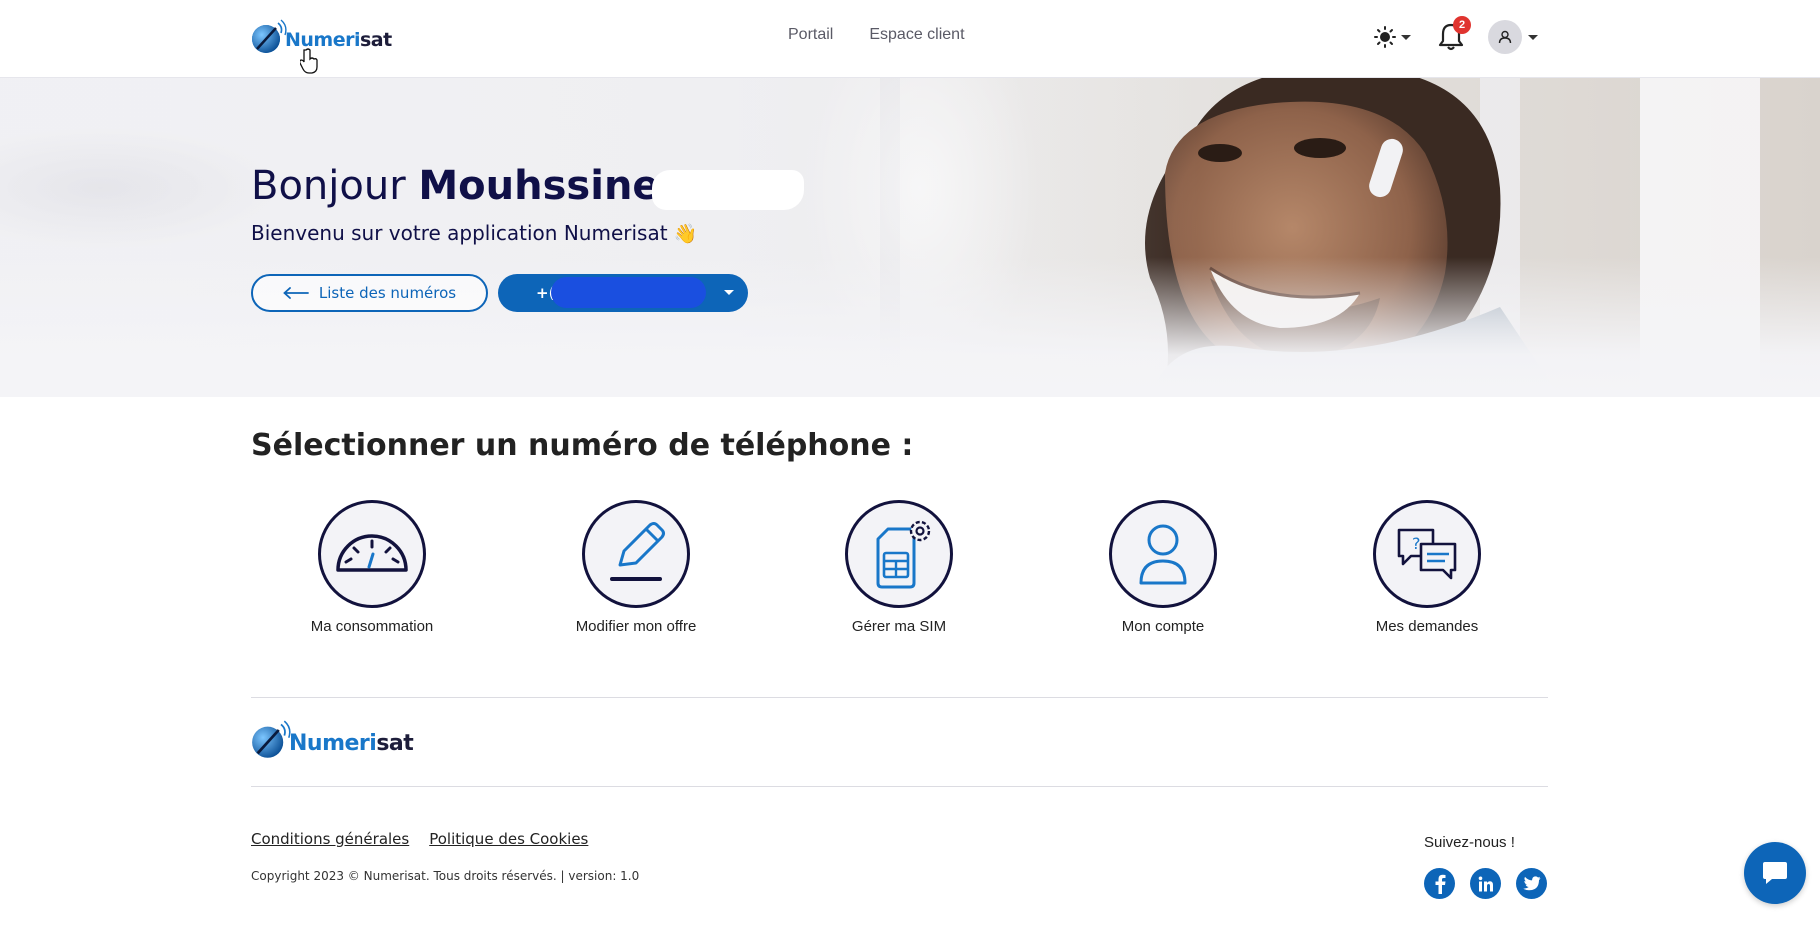 Image resolution: width=1820 pixels, height=940 pixels. I want to click on user-first-name: Mouhssine, so click(539, 186).